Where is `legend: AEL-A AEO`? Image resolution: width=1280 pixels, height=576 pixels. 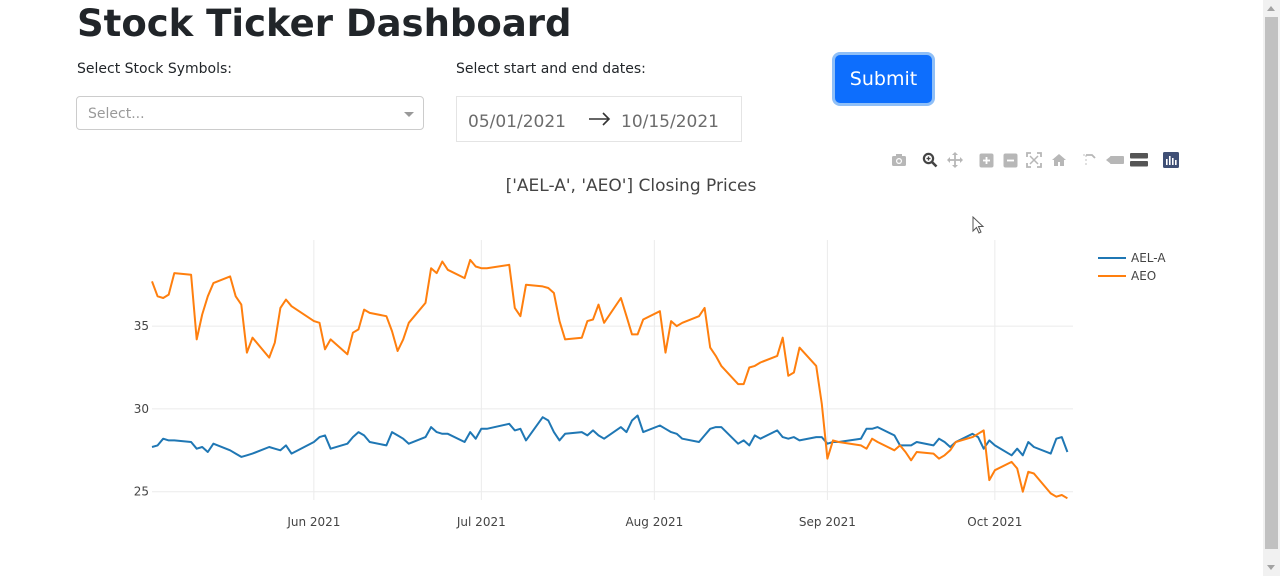
legend: AEL-A AEO is located at coordinates (1132, 267).